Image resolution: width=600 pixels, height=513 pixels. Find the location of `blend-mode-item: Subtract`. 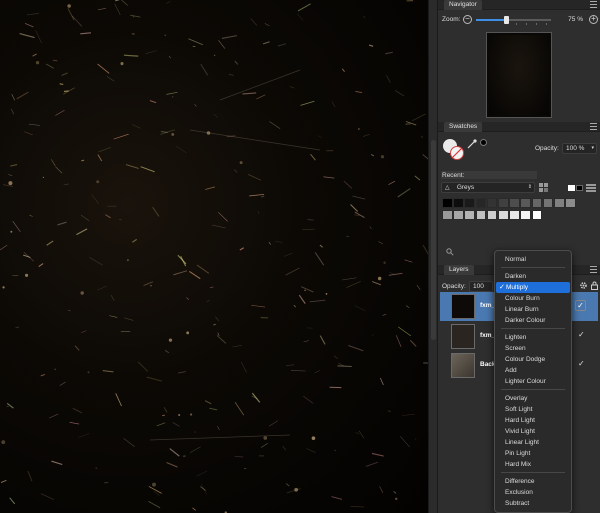

blend-mode-item: Subtract is located at coordinates (533, 503).